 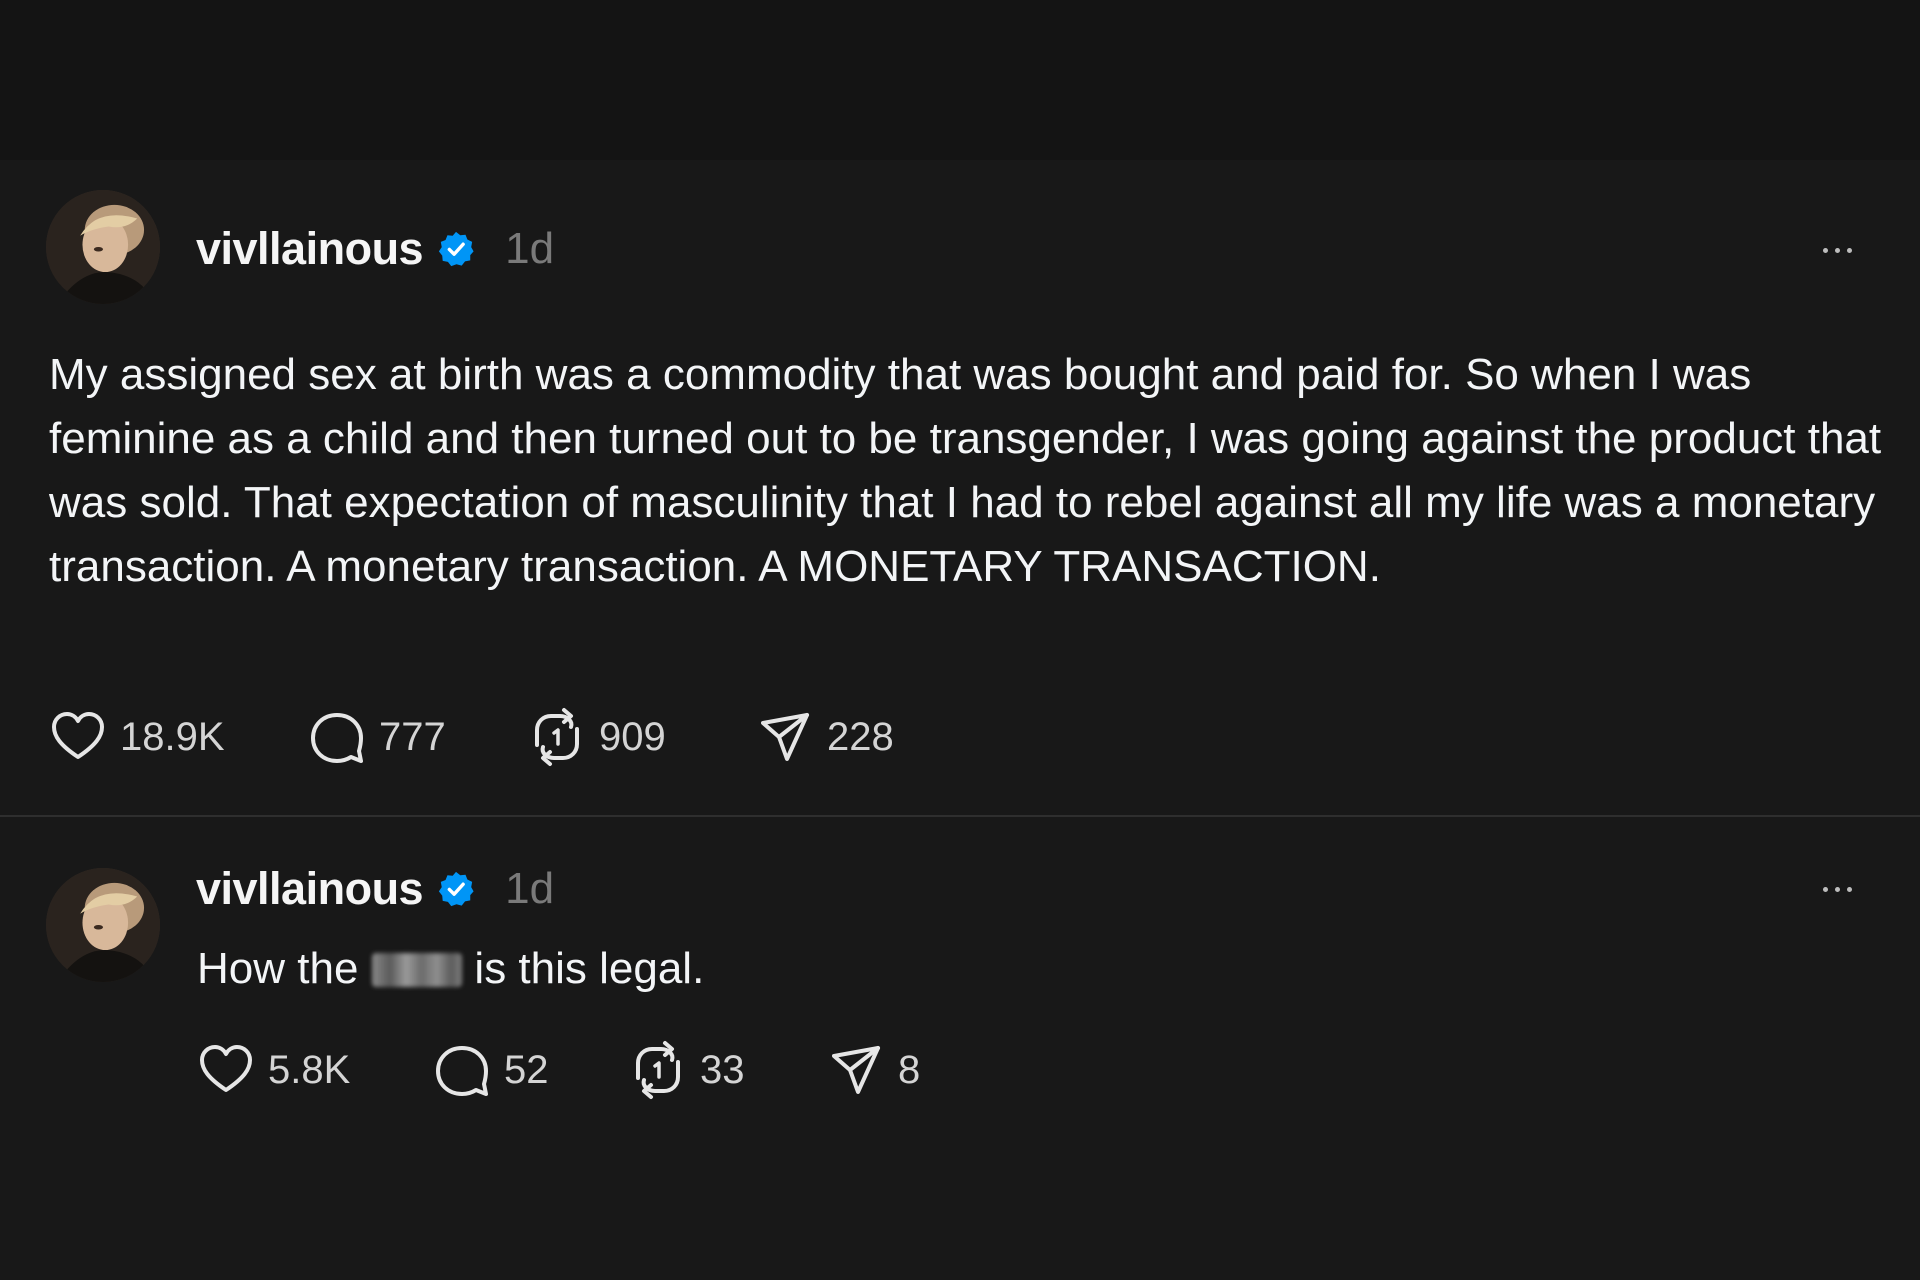 I want to click on like-count: 18.9K, so click(x=172, y=736).